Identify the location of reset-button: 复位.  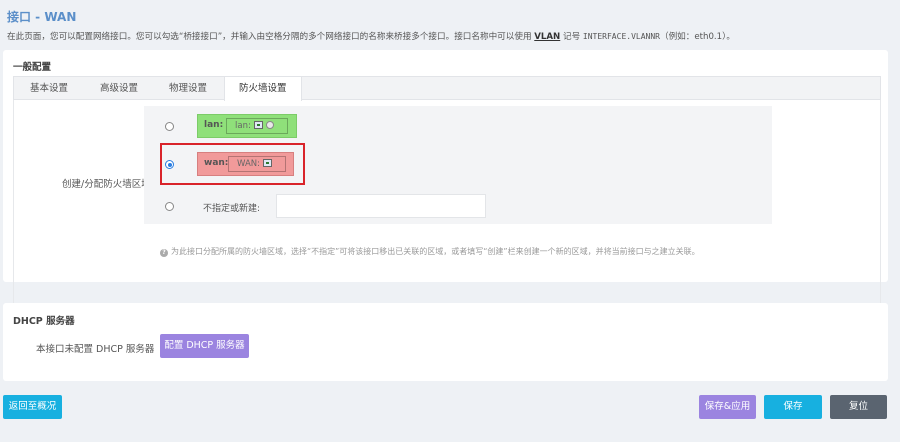
(858, 407).